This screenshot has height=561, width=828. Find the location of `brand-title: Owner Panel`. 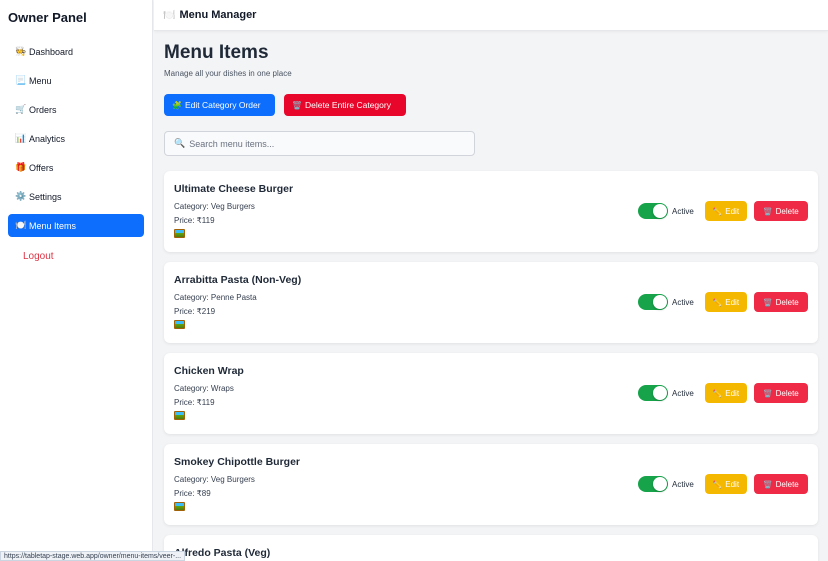

brand-title: Owner Panel is located at coordinates (47, 17).